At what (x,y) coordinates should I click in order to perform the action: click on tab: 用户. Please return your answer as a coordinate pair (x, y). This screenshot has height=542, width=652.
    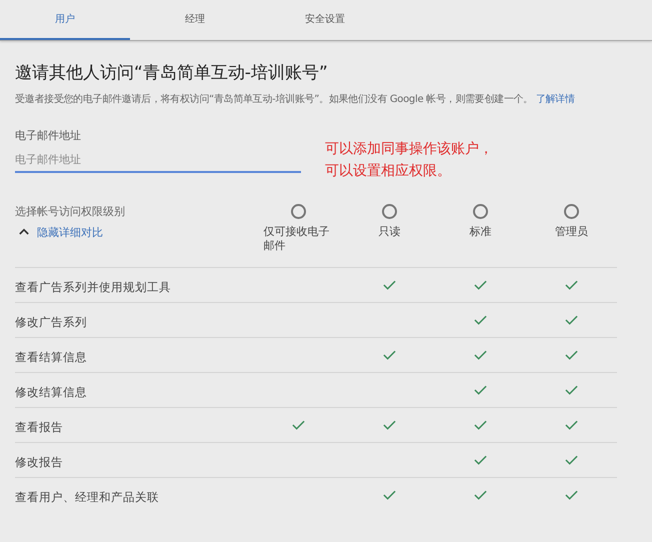
    Looking at the image, I should click on (65, 20).